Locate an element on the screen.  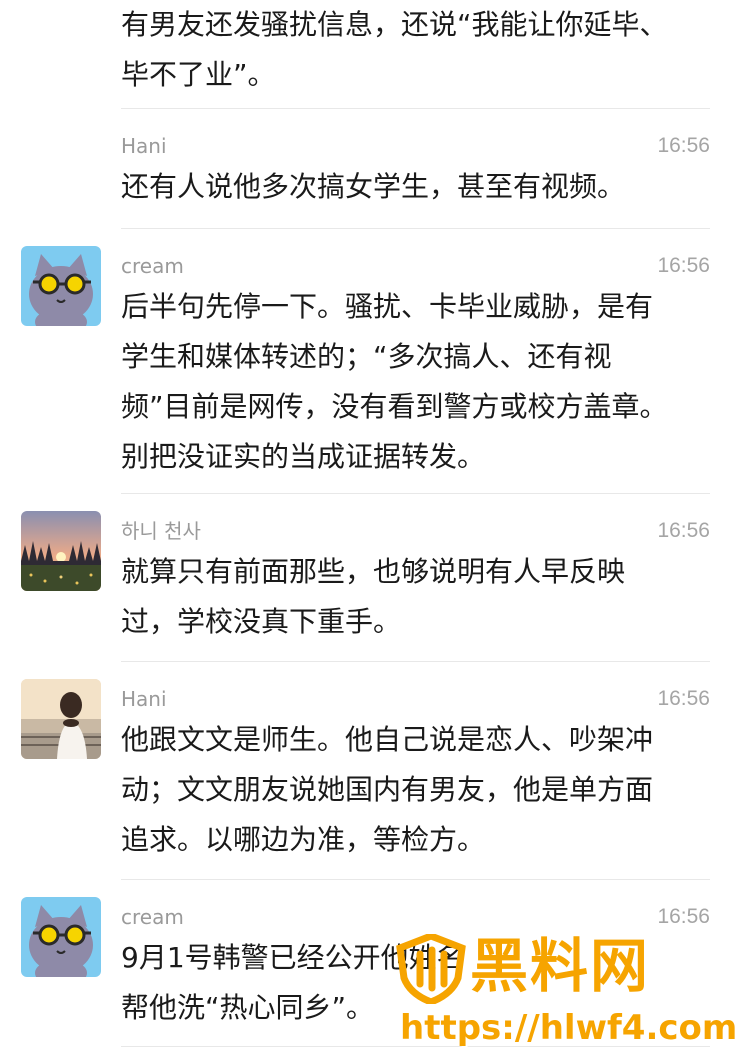
shield-logo-icon is located at coordinates (431, 969).